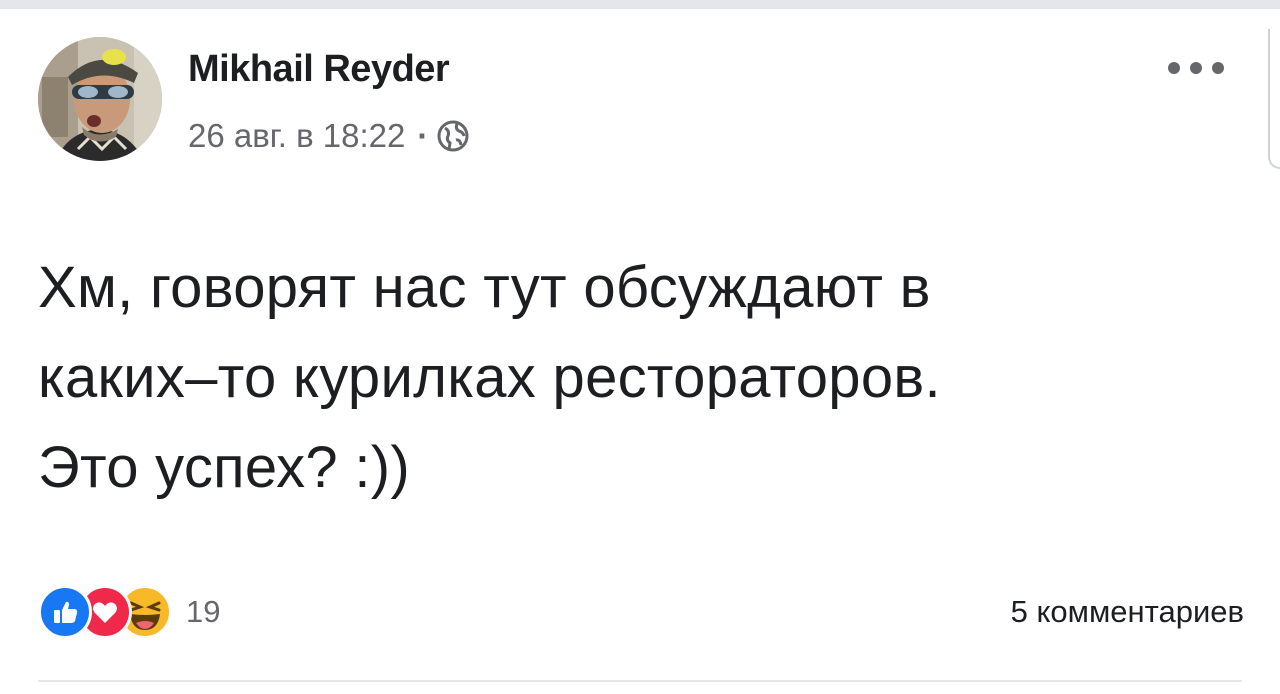  I want to click on footer-divider, so click(640, 681).